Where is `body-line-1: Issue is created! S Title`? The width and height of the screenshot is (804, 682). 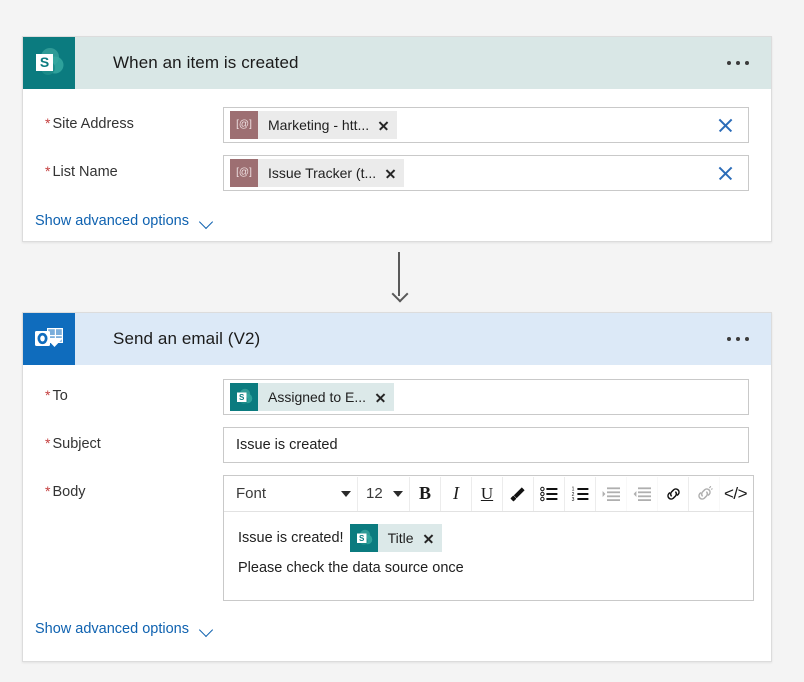 body-line-1: Issue is created! S Title is located at coordinates (488, 538).